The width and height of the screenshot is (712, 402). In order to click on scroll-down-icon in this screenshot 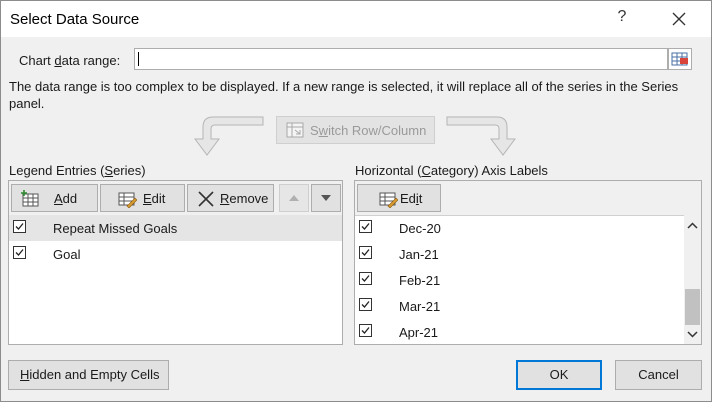, I will do `click(692, 334)`.